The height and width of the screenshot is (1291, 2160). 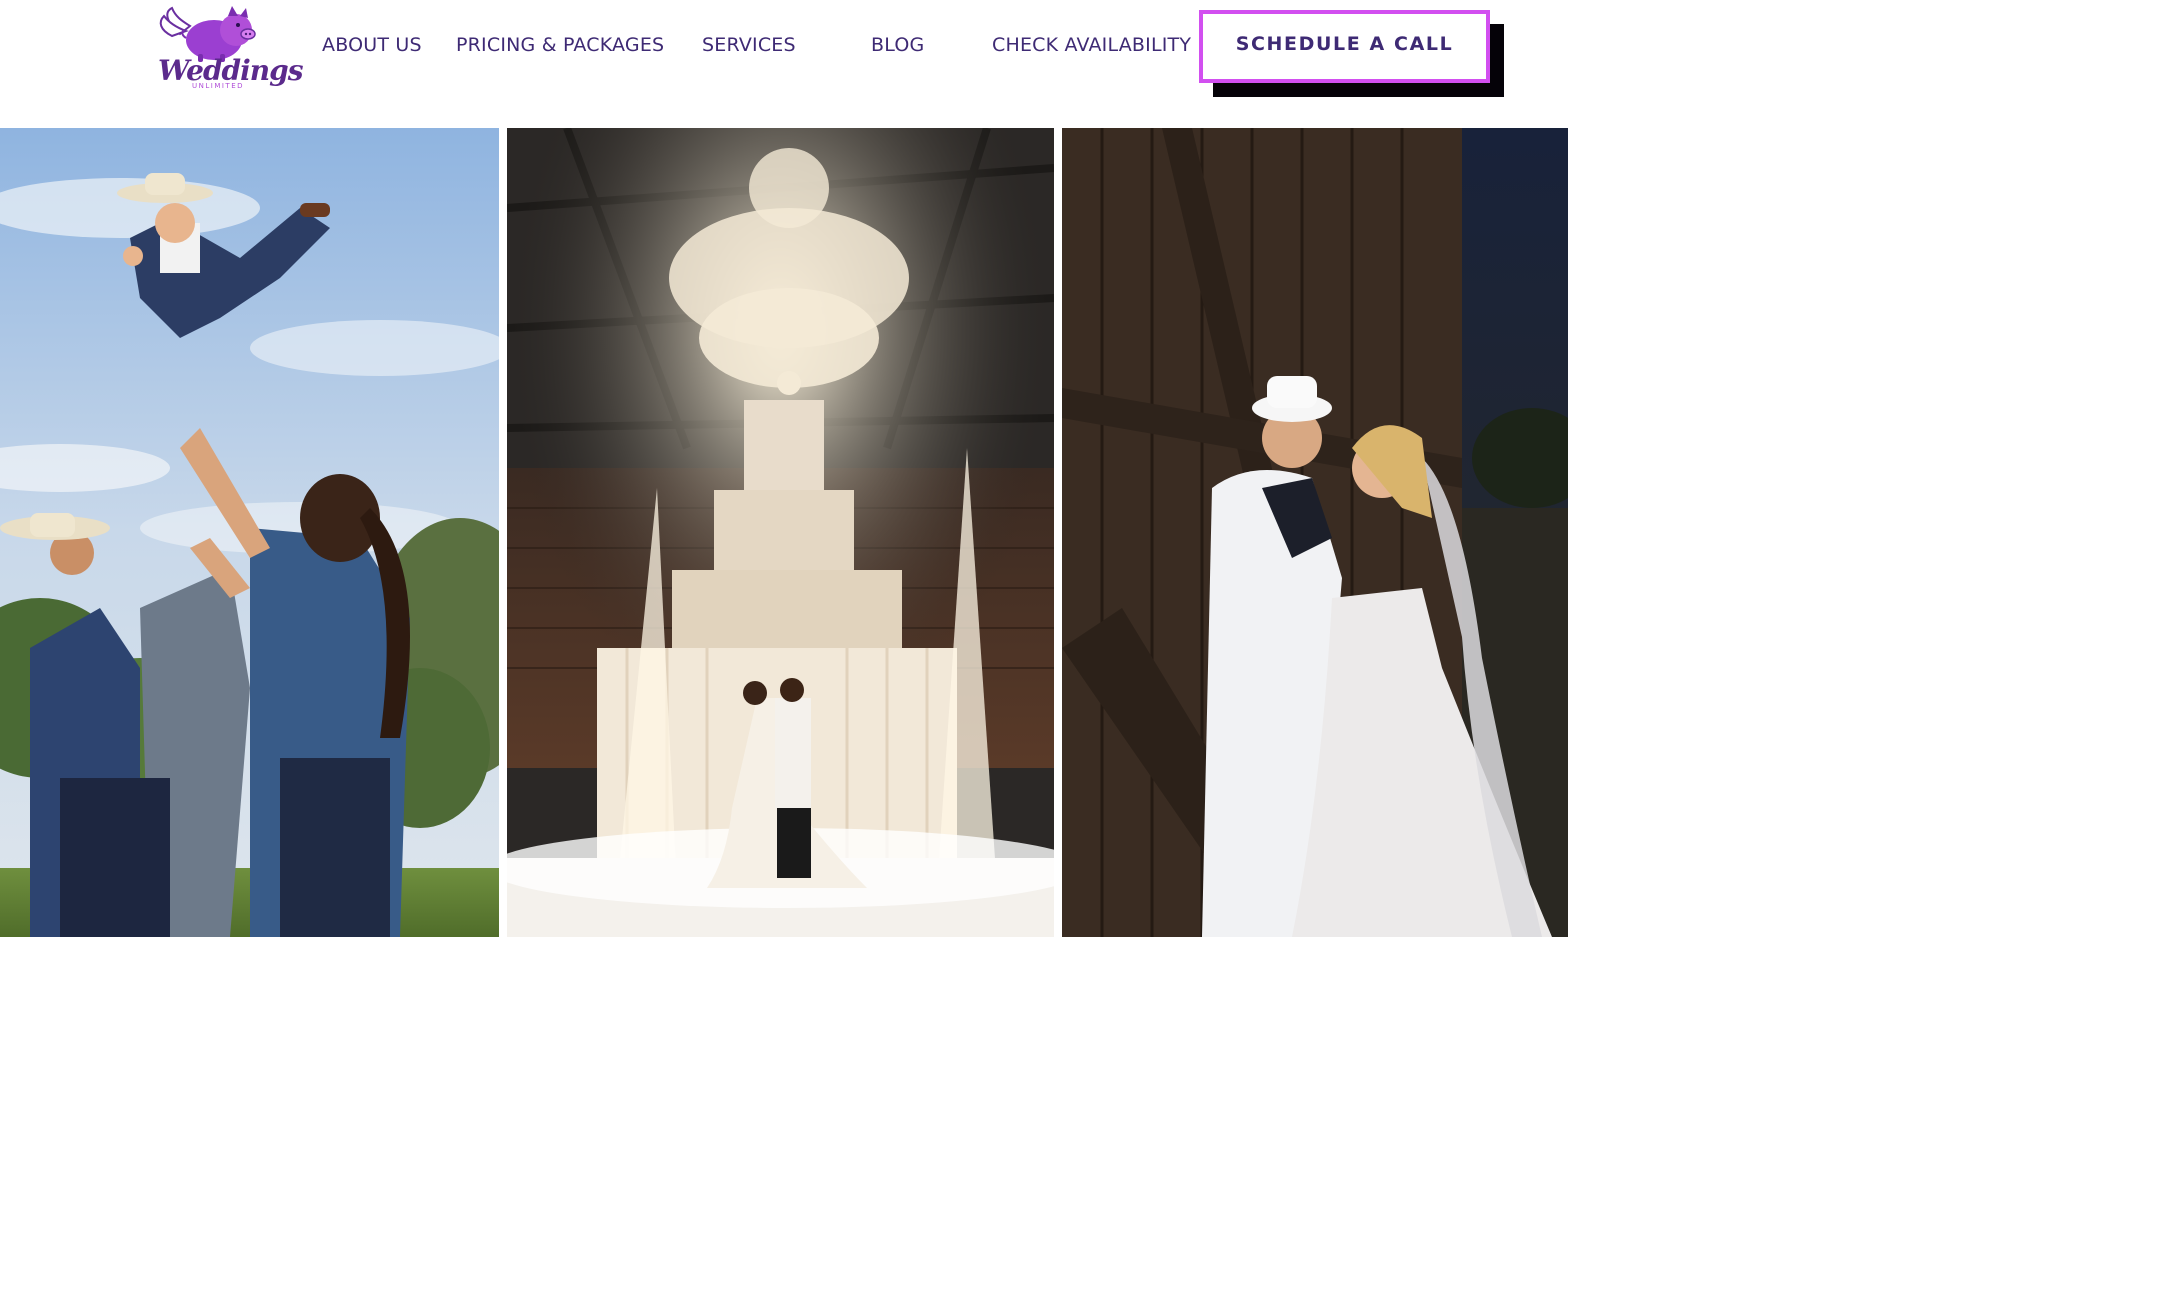 I want to click on groom-toss-image, so click(x=249, y=532).